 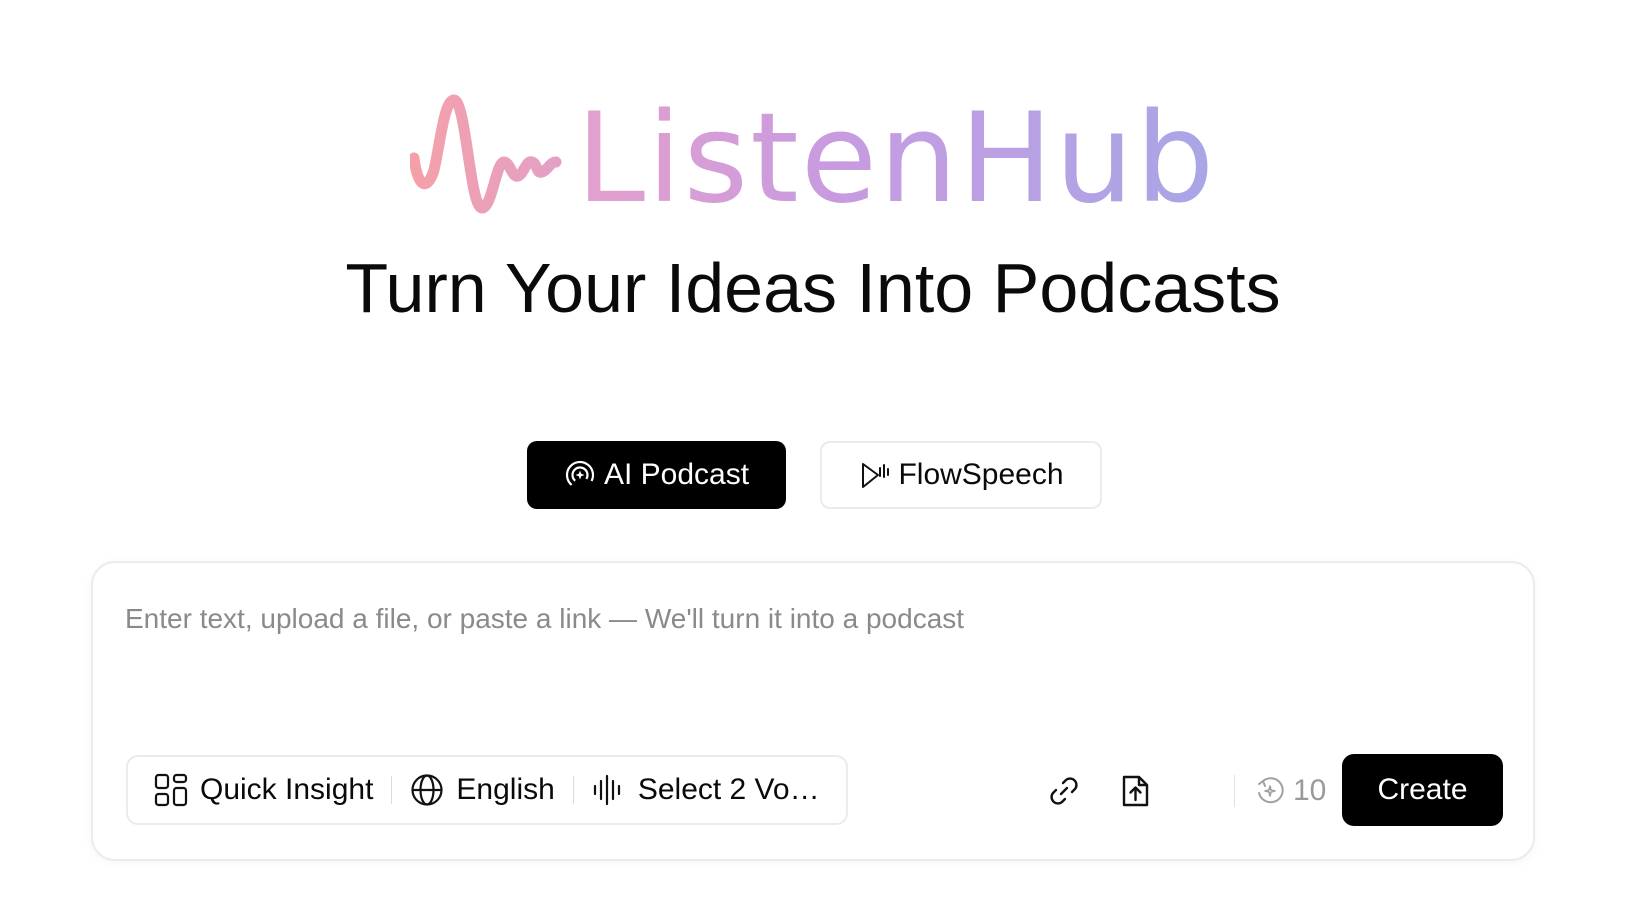 What do you see at coordinates (1310, 790) in the screenshot?
I see `credits-value: 10` at bounding box center [1310, 790].